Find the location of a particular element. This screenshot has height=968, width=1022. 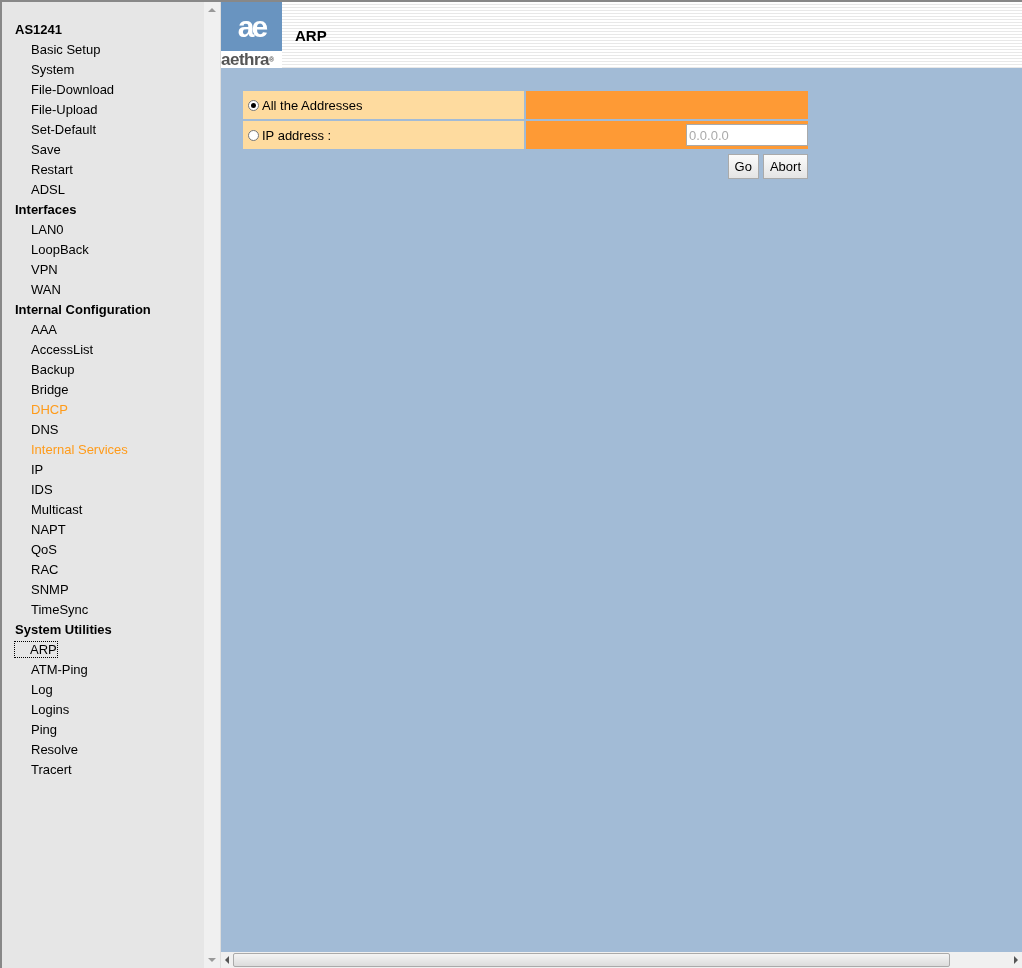

menu-link: ARP is located at coordinates (36, 649).